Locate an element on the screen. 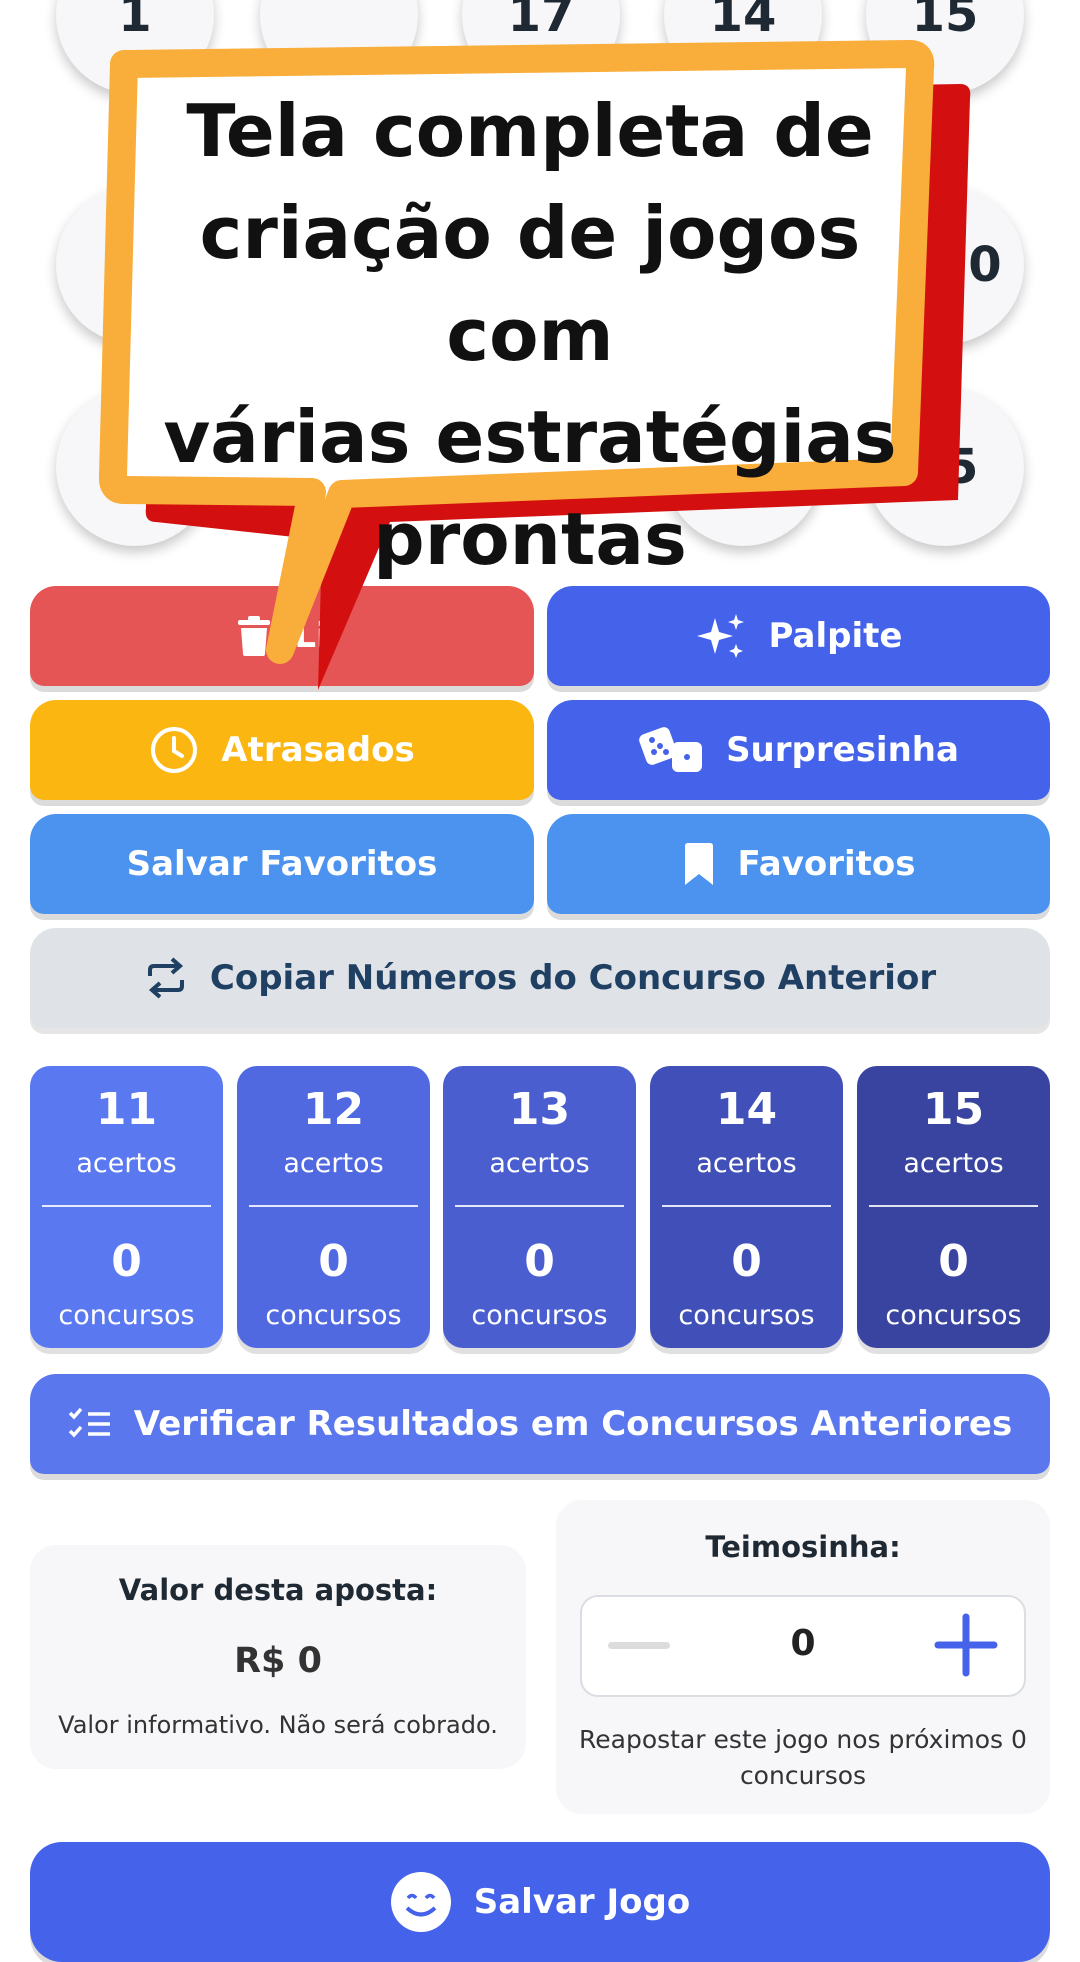 This screenshot has height=1962, width=1080. callout-line: várias estratégias is located at coordinates (530, 437).